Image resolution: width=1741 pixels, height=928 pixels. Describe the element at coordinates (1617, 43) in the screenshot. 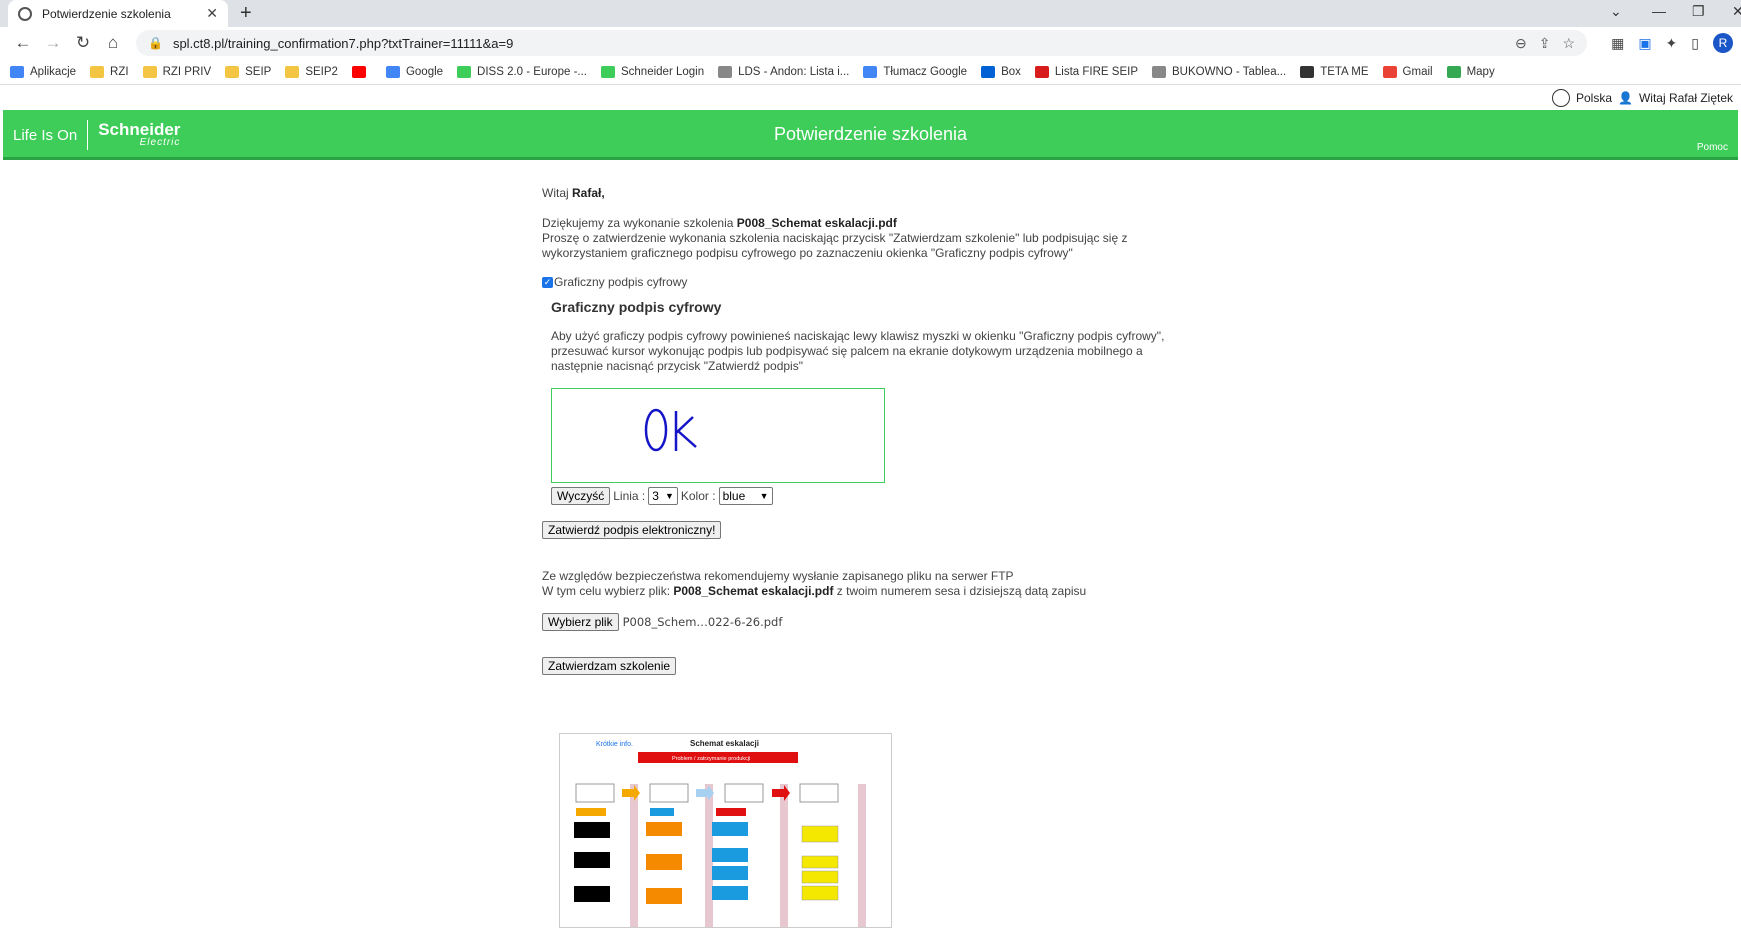

I see `extension-icon: ▦` at that location.